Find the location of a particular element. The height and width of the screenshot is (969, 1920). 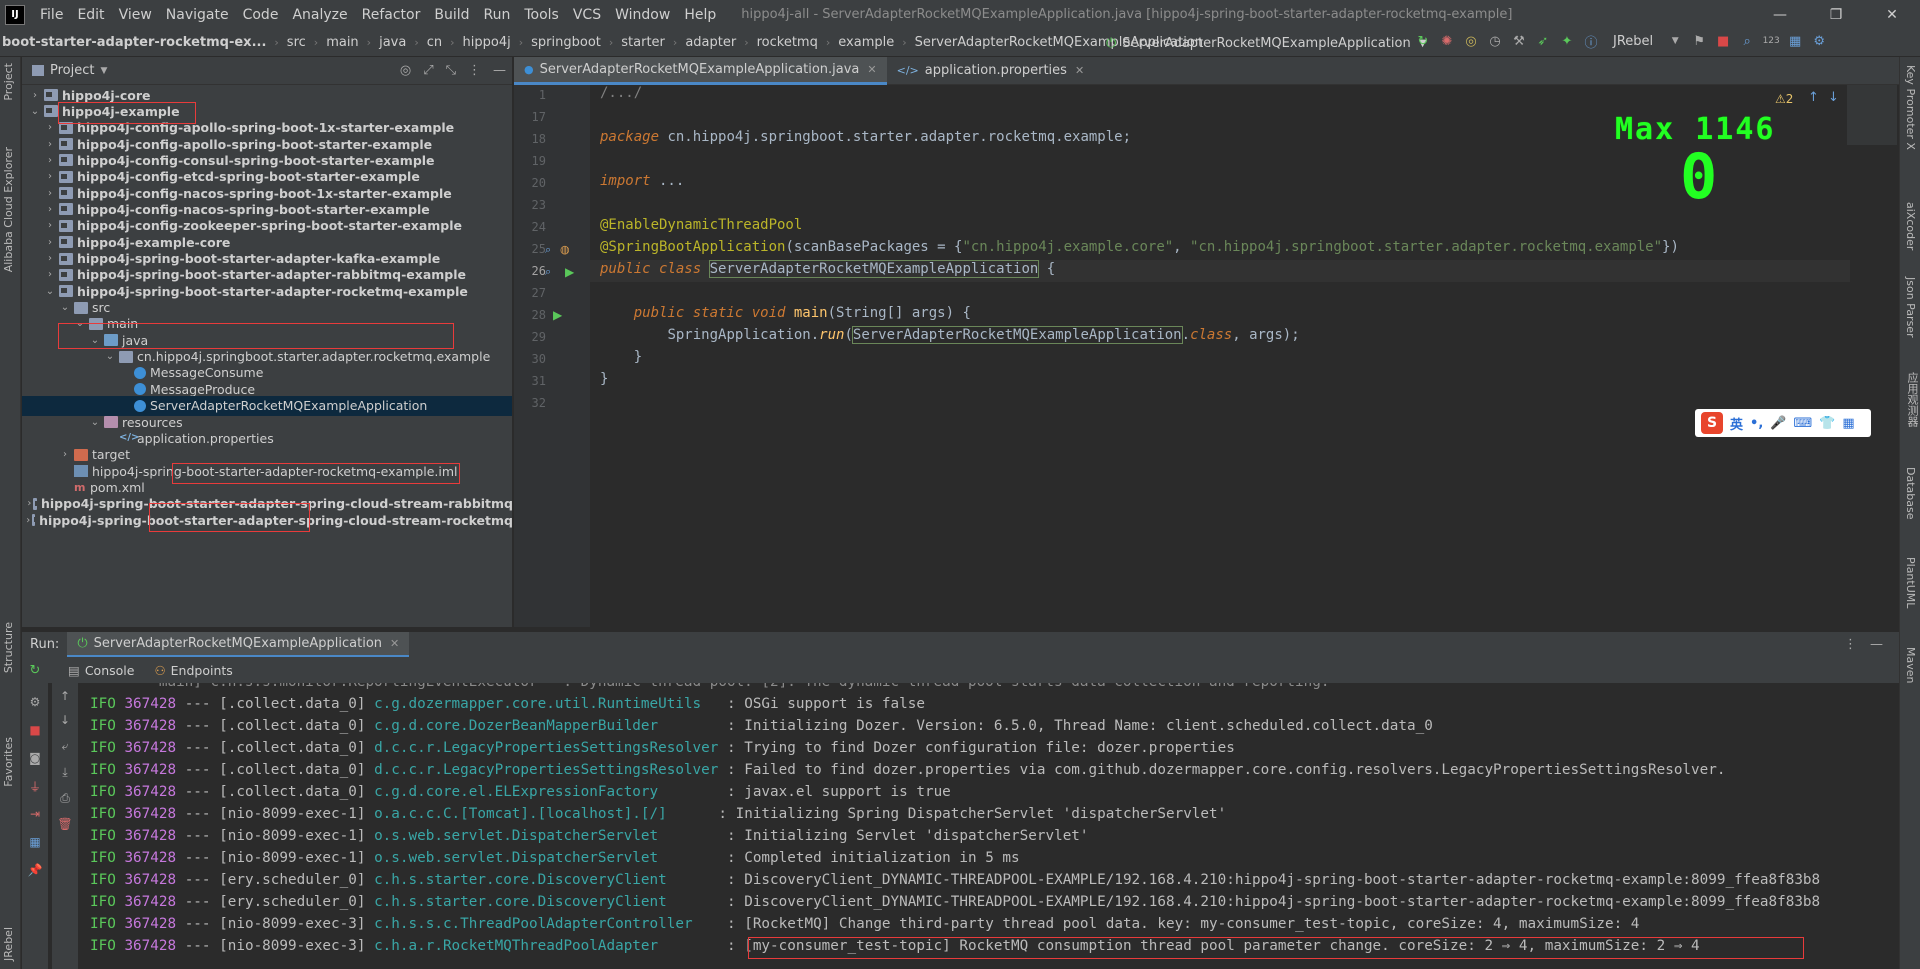

breadcrumb-item: main is located at coordinates (342, 42).